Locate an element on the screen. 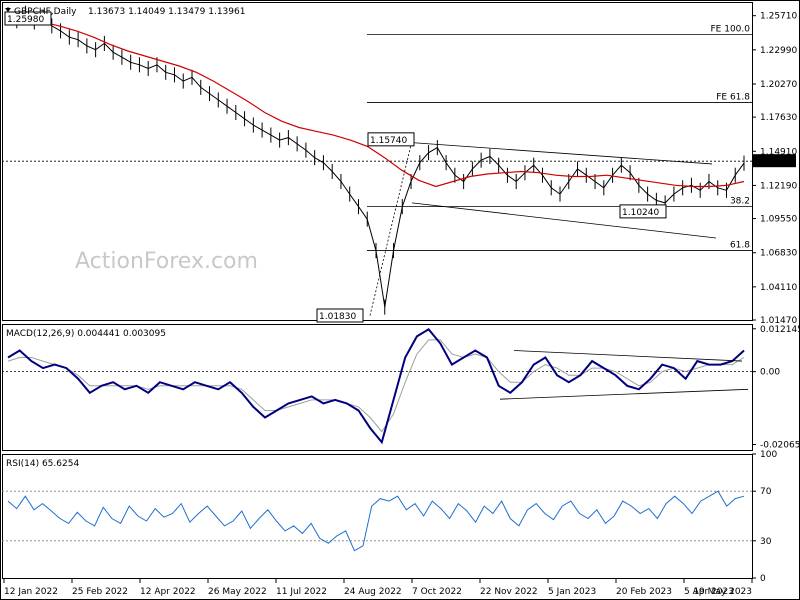 This screenshot has height=600, width=800. x-tick-label: 20 Feb 2023 is located at coordinates (644, 592).